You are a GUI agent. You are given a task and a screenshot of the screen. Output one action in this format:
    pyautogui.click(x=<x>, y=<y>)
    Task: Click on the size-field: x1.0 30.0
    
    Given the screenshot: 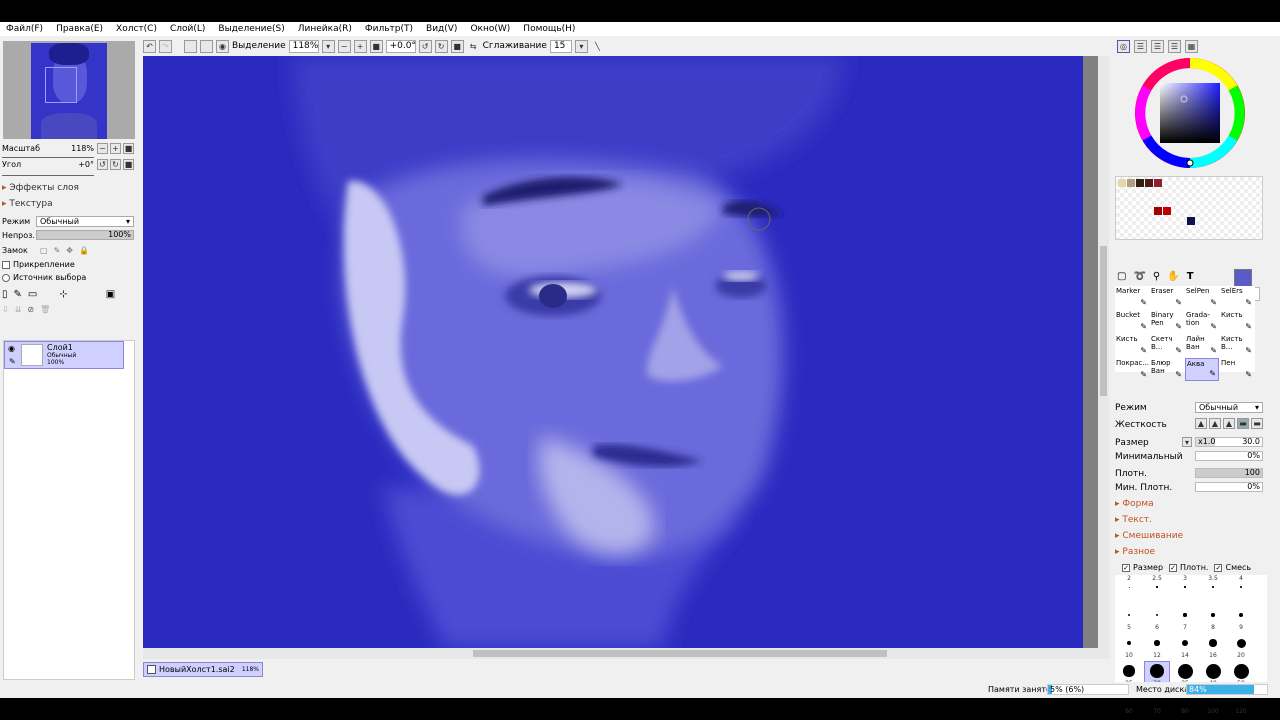 What is the action you would take?
    pyautogui.click(x=1229, y=442)
    